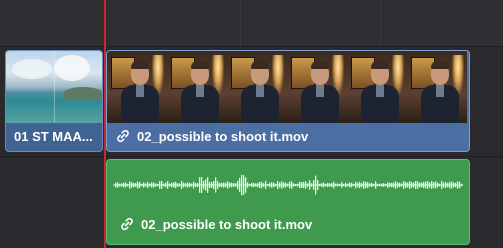  Describe the element at coordinates (105, 129) in the screenshot. I see `playhead` at that location.